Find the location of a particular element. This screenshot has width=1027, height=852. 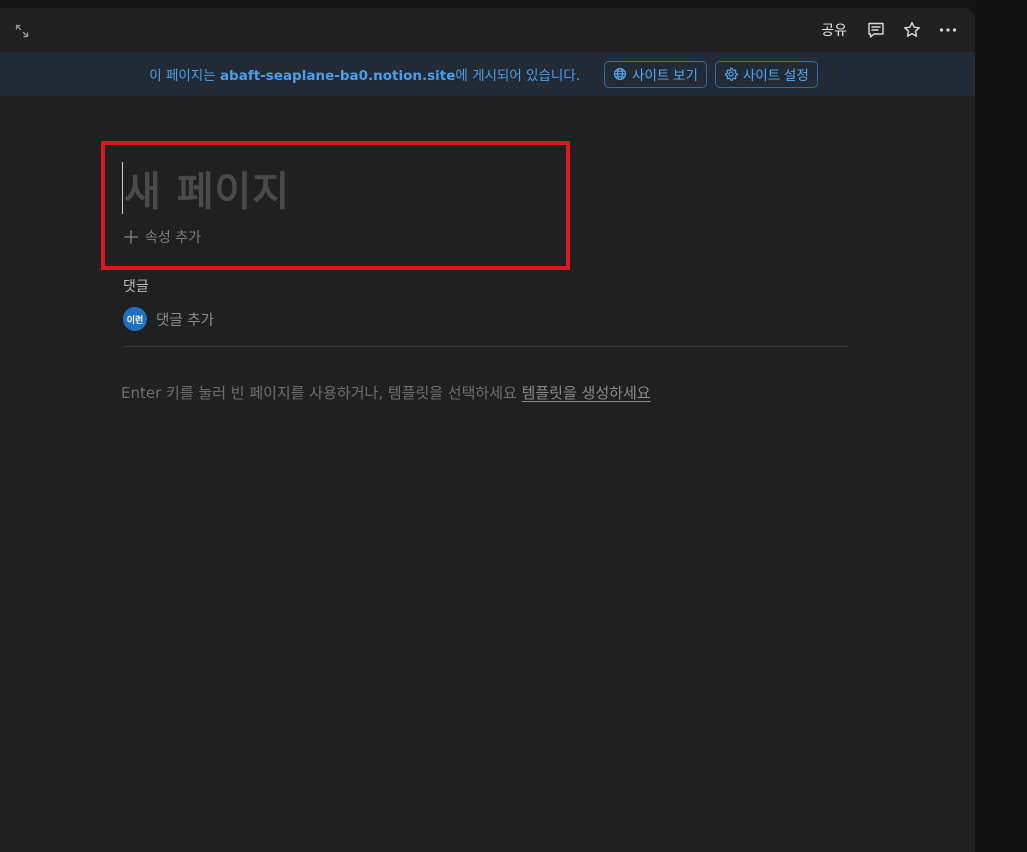

add-comment-input: 댓글 추가 is located at coordinates (185, 319).